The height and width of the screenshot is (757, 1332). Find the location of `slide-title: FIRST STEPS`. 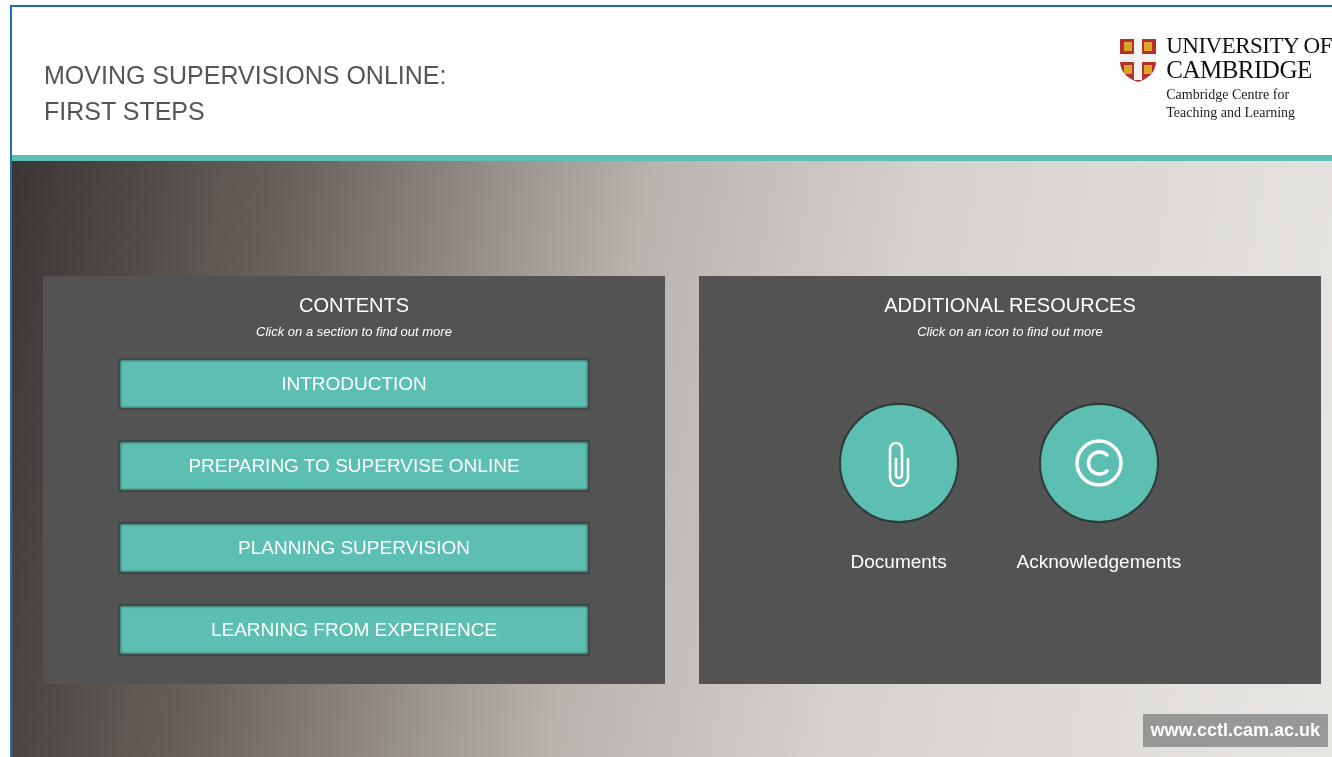

slide-title: FIRST STEPS is located at coordinates (125, 111).